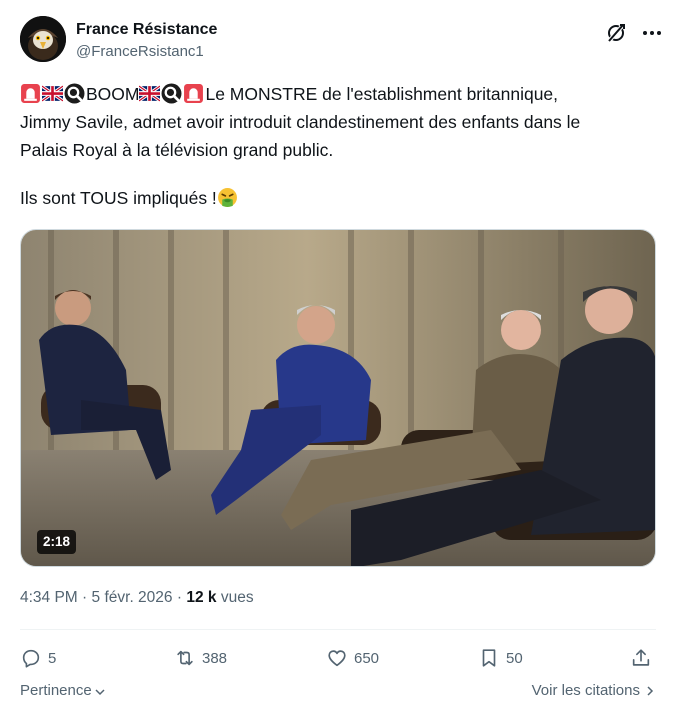 This screenshot has height=720, width=676. Describe the element at coordinates (185, 658) in the screenshot. I see `repost-icon` at that location.